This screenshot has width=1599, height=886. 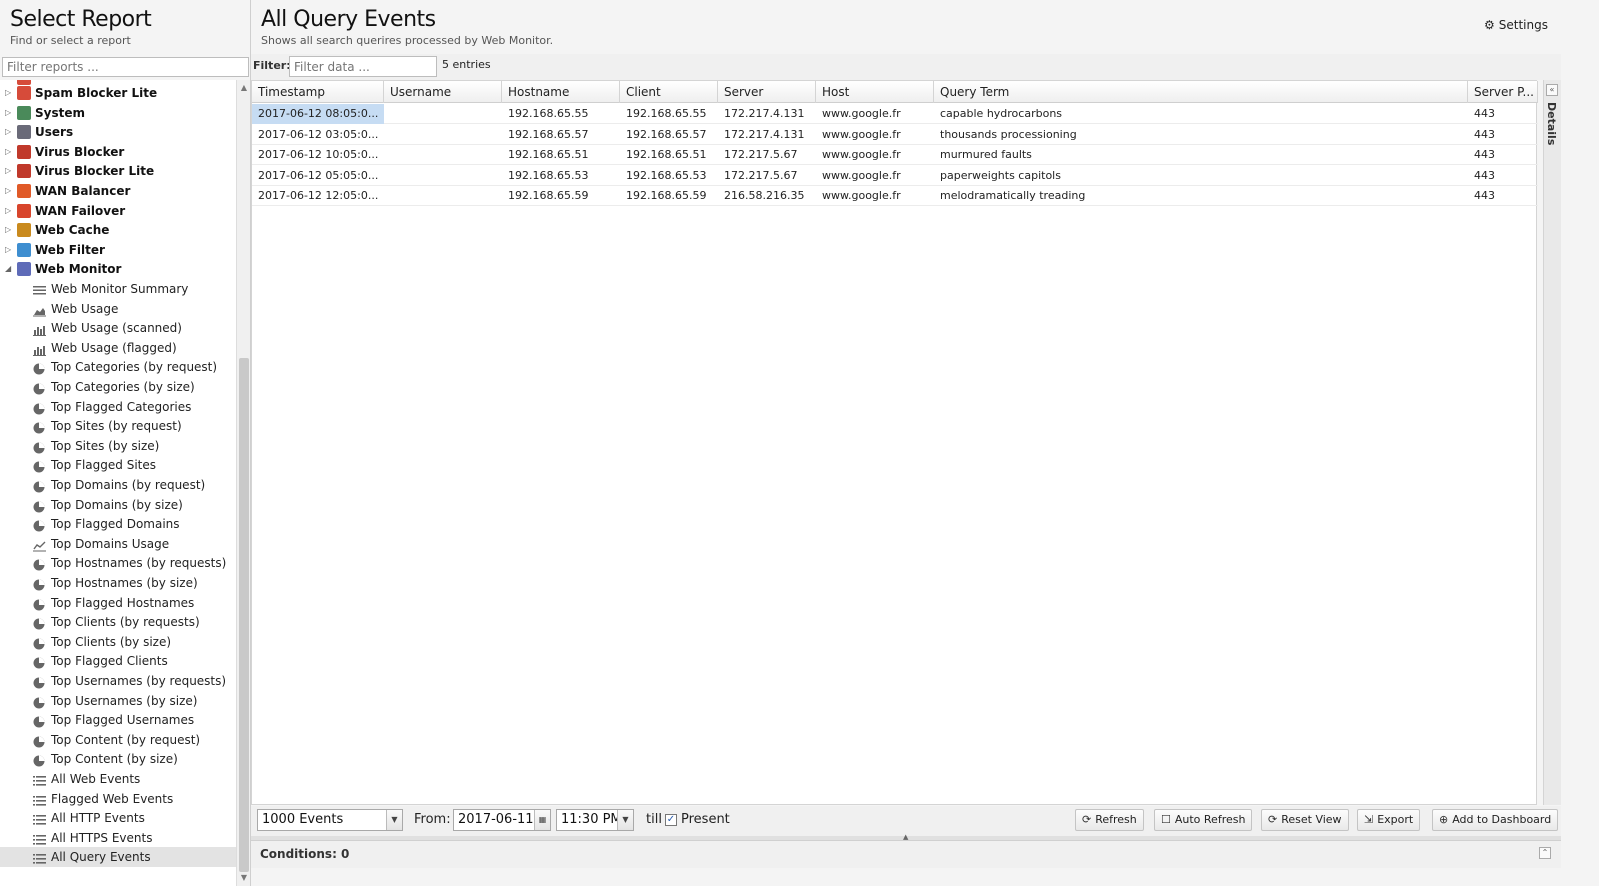 I want to click on report-filter-input, so click(x=125, y=67).